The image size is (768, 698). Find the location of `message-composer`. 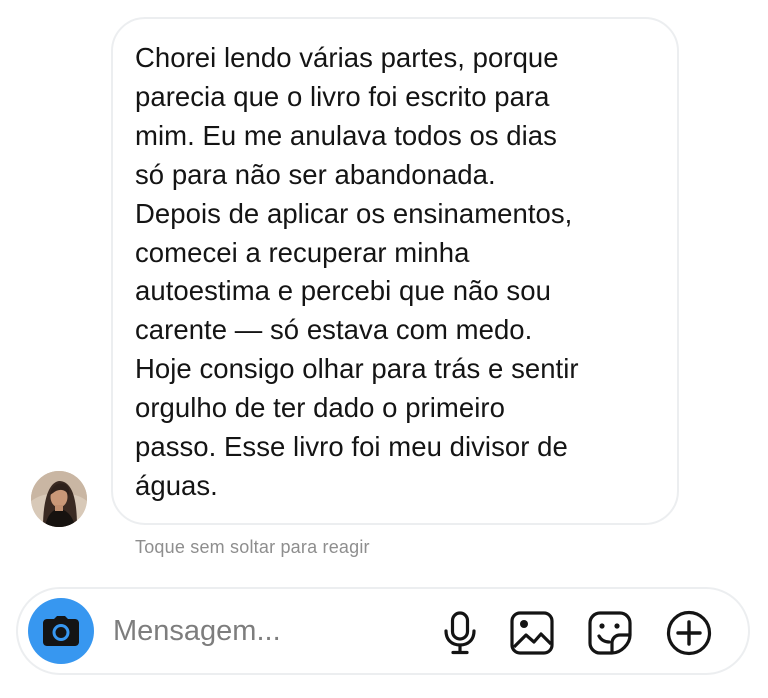

message-composer is located at coordinates (383, 631).